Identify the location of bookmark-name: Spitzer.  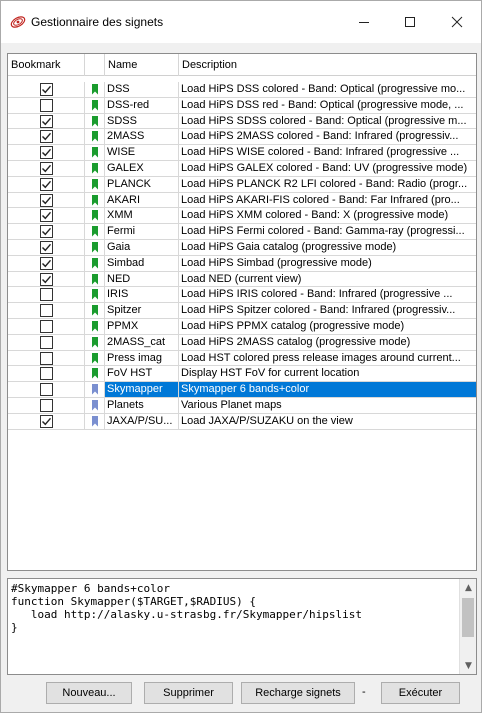
(142, 311).